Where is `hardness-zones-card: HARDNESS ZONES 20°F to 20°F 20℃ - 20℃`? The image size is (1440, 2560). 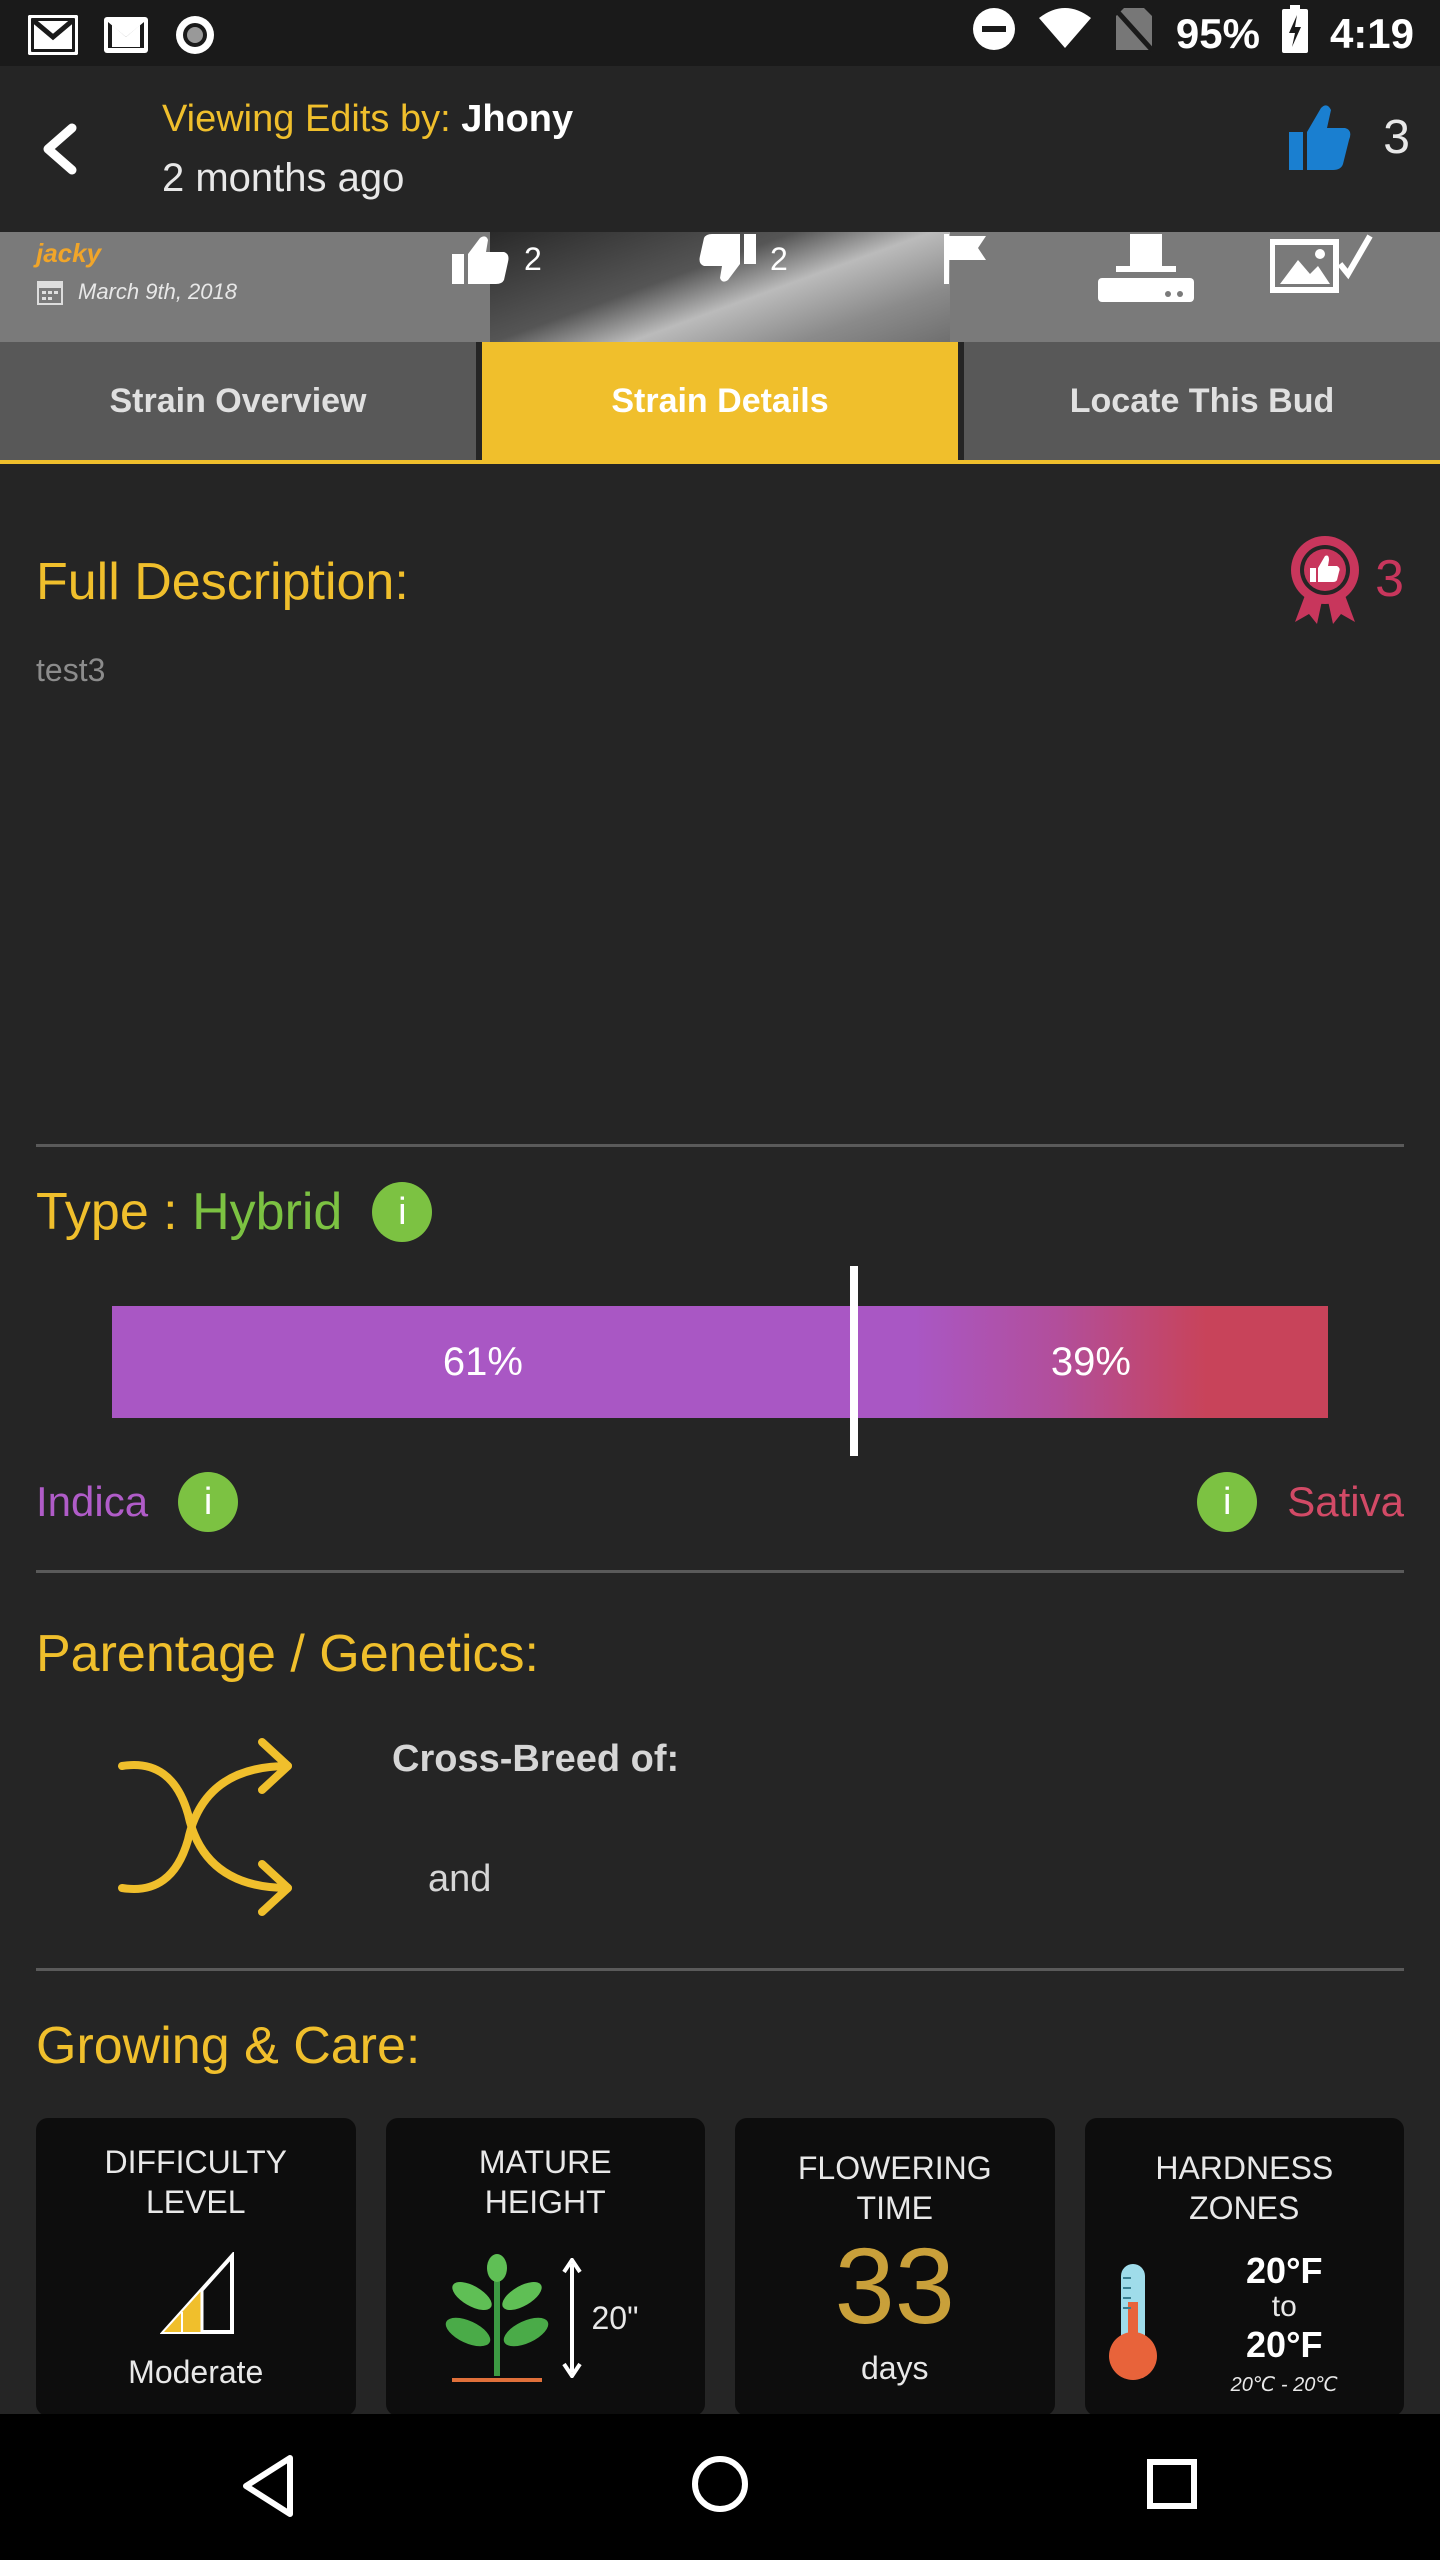
hardness-zones-card: HARDNESS ZONES 20°F to 20°F 20℃ - 20℃ is located at coordinates (1244, 2267).